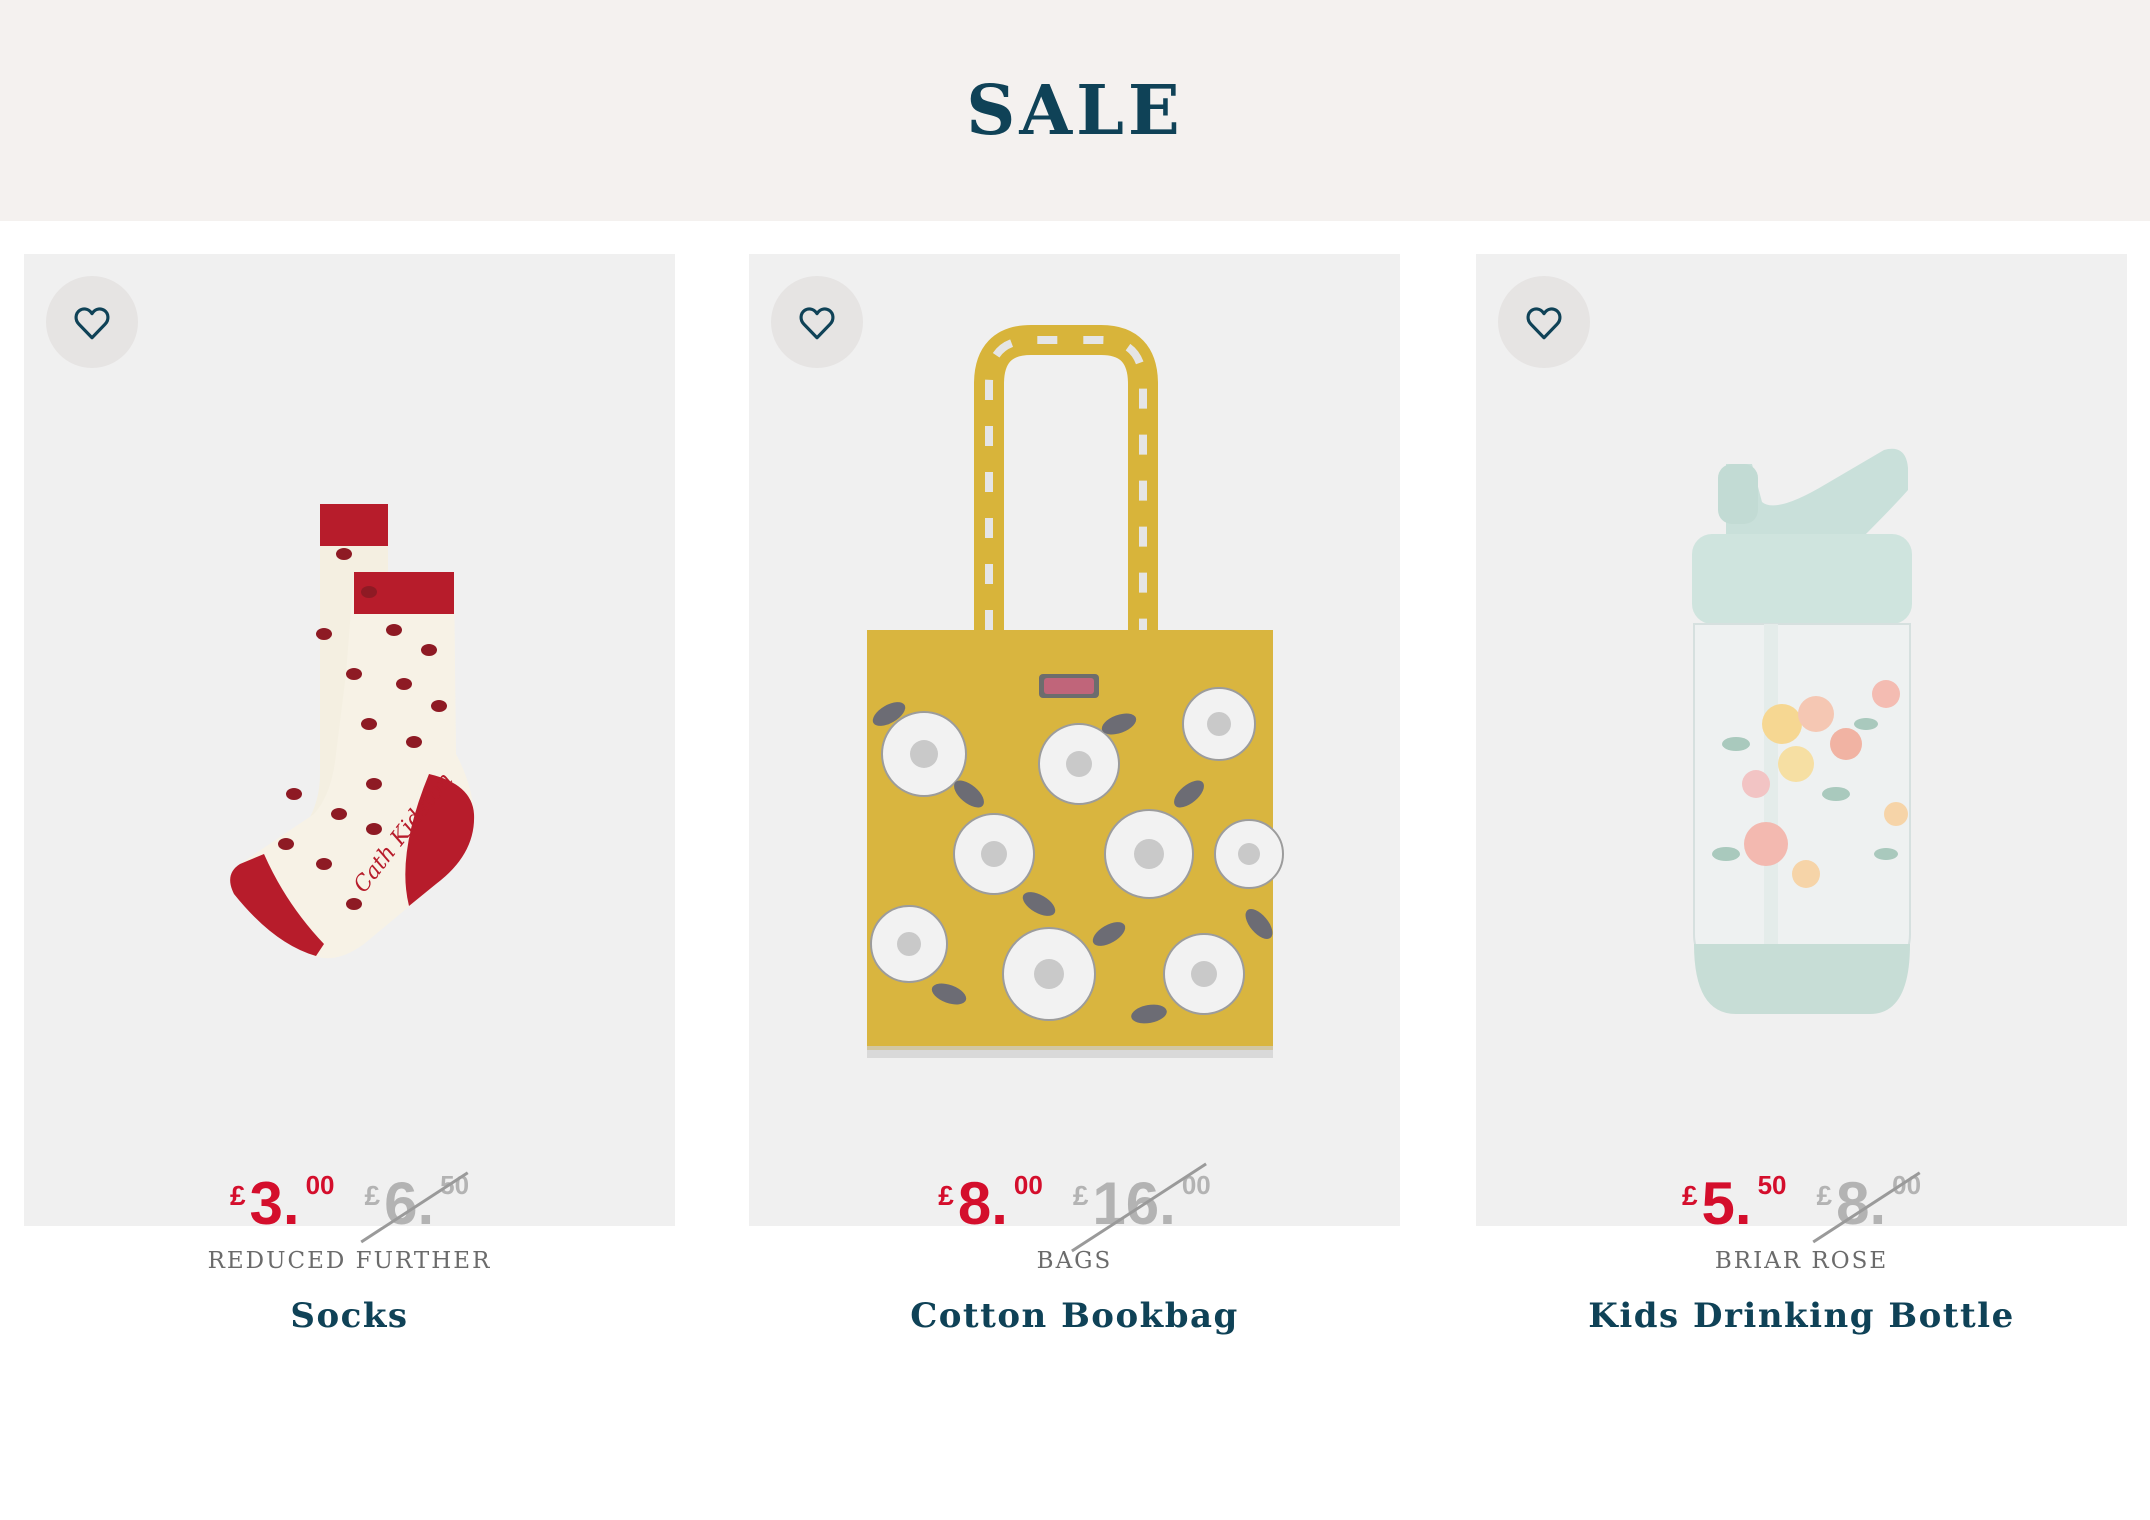  Describe the element at coordinates (1074, 1261) in the screenshot. I see `product-category: BAGS` at that location.